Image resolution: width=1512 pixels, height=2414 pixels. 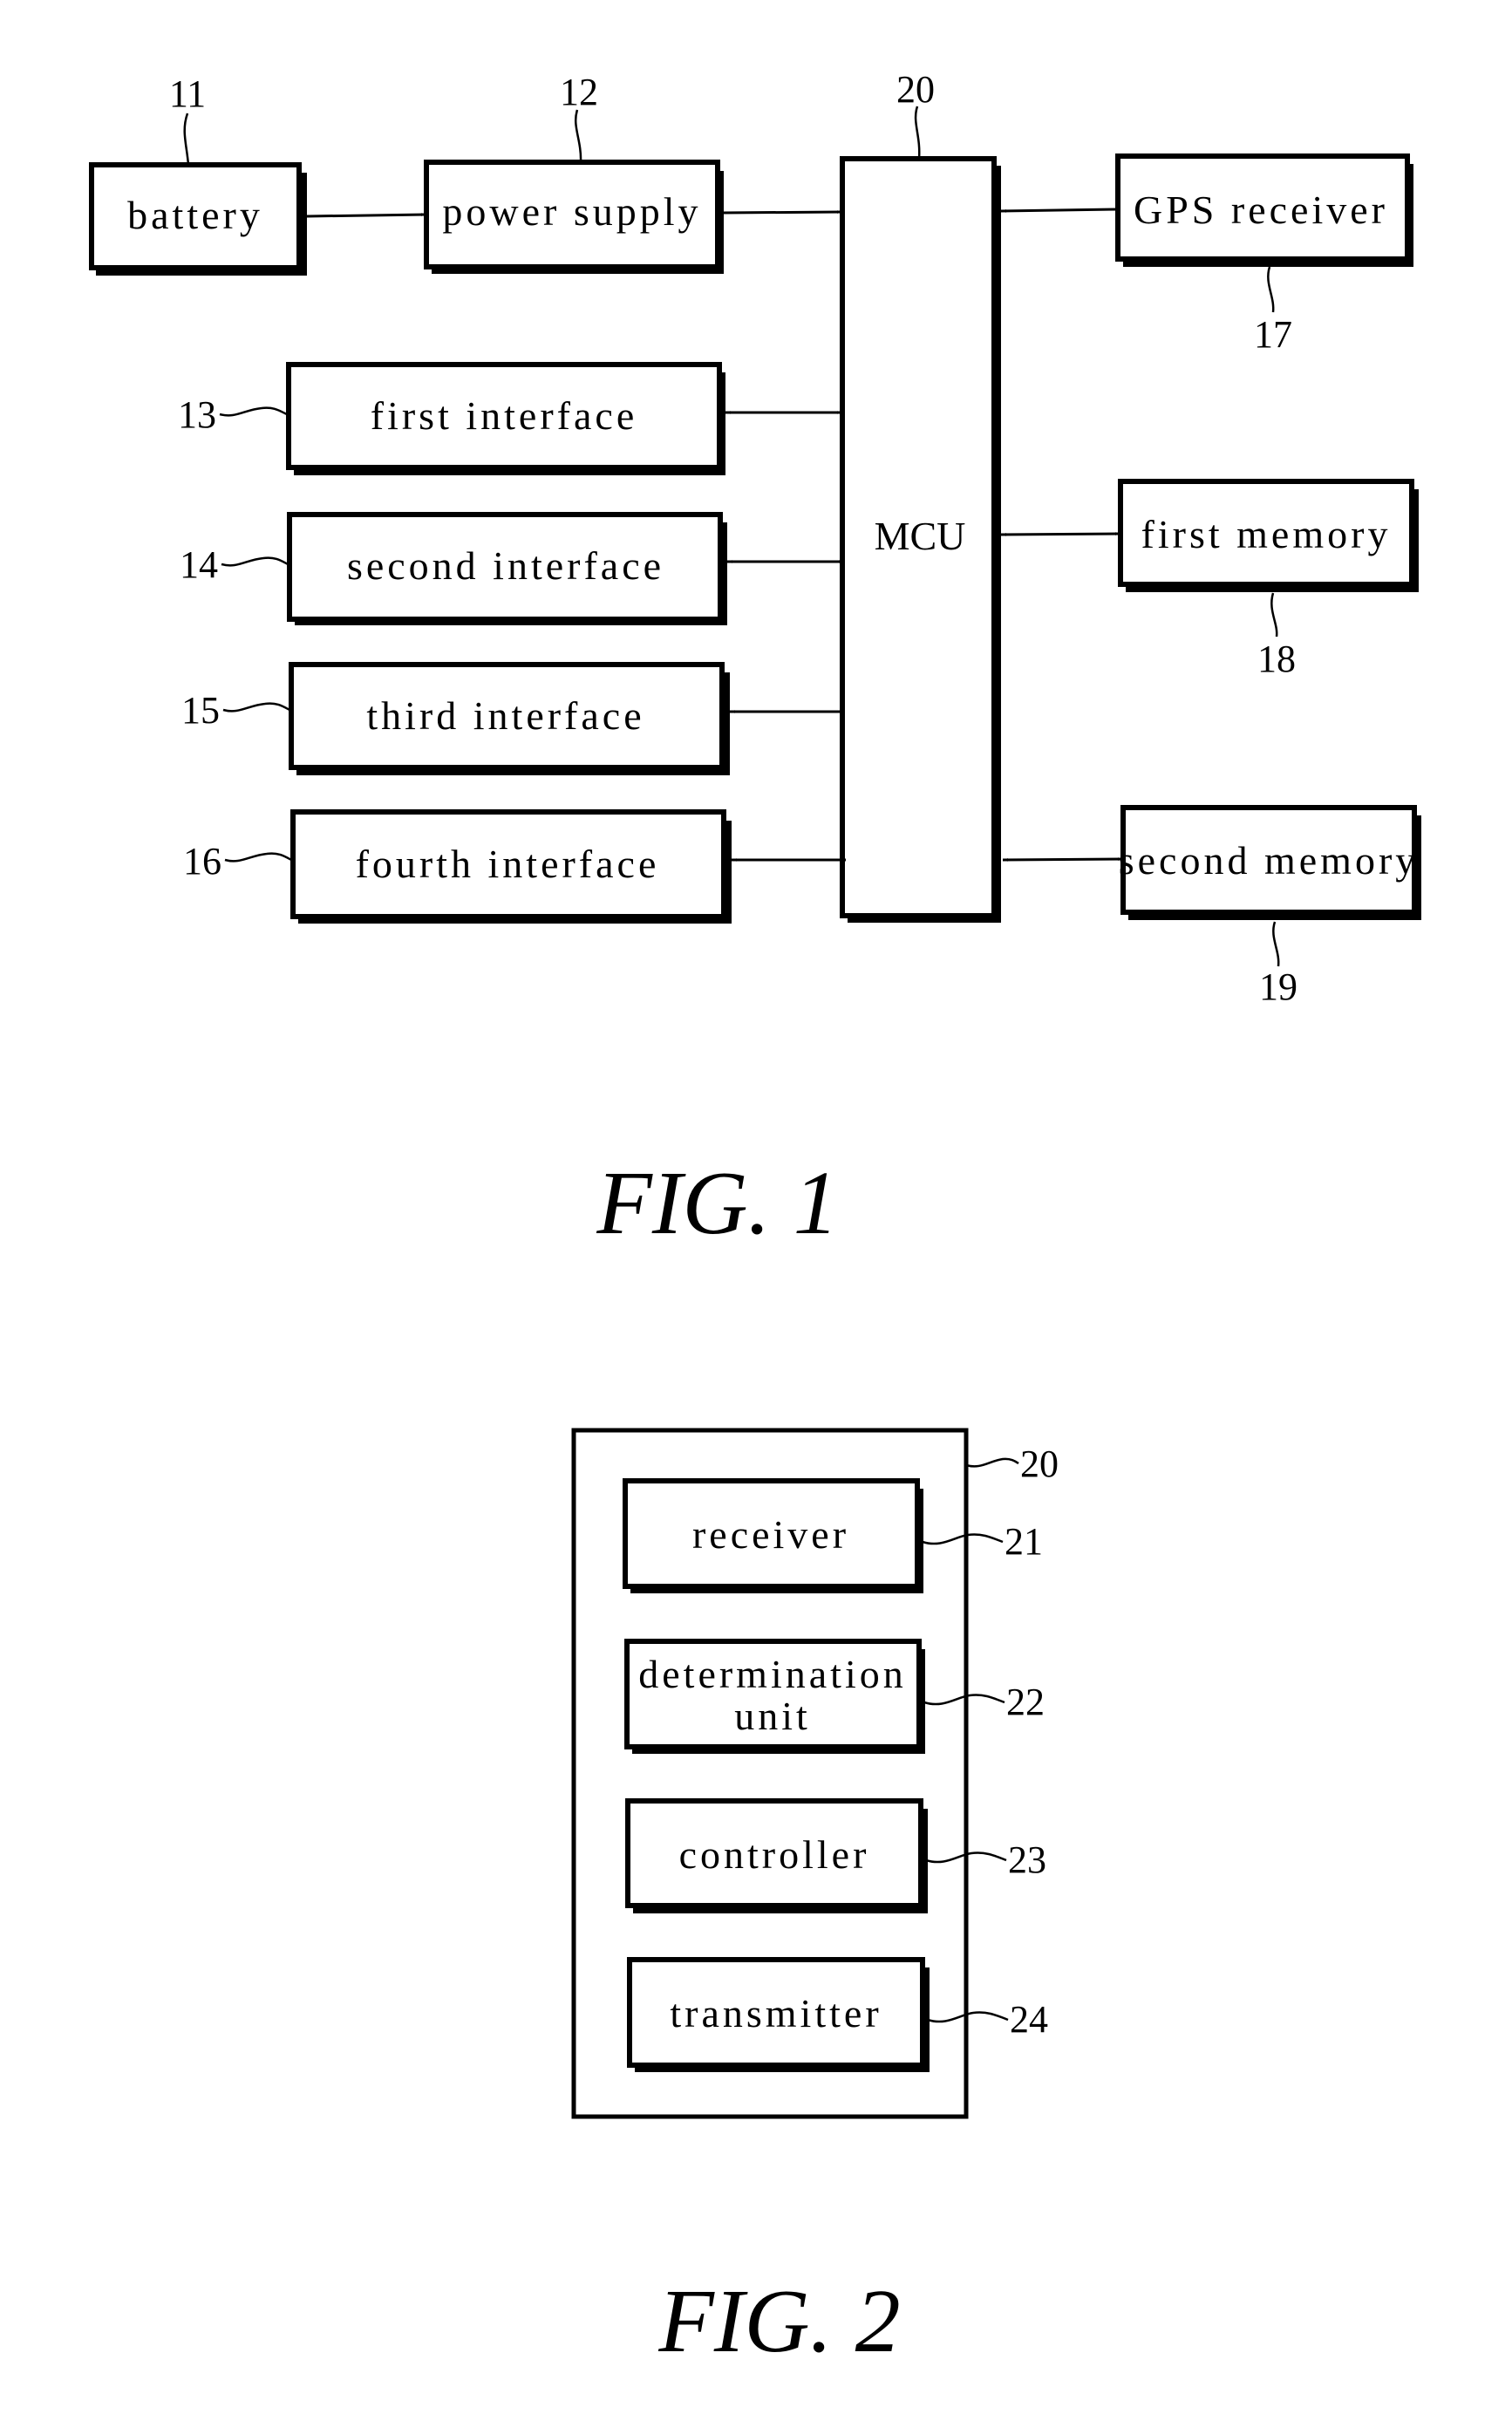 I want to click on determination-unit-block: determination unit, so click(x=774, y=1696).